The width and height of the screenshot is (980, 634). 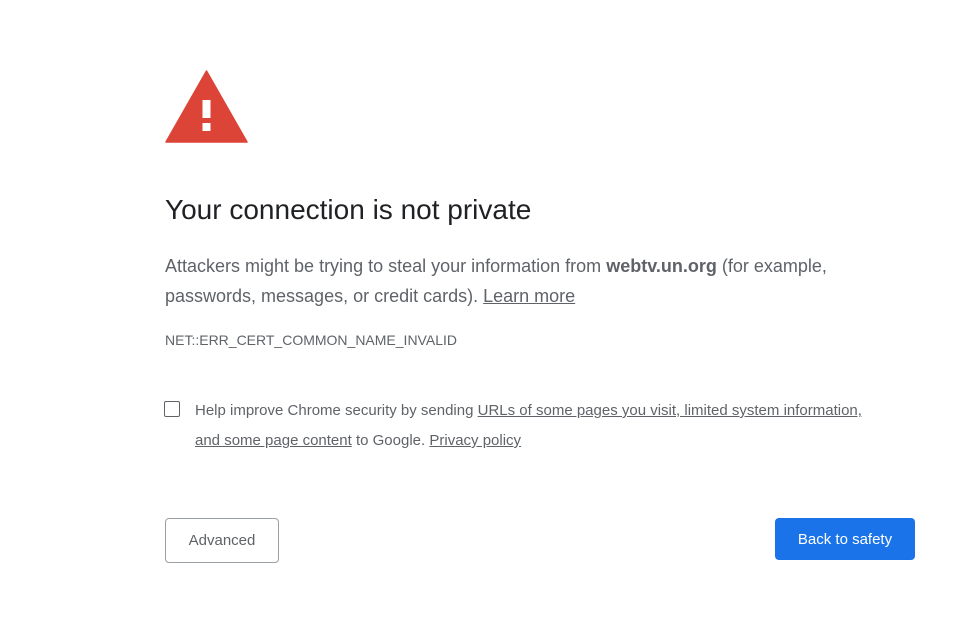 I want to click on warning-triangle-icon, so click(x=206, y=106).